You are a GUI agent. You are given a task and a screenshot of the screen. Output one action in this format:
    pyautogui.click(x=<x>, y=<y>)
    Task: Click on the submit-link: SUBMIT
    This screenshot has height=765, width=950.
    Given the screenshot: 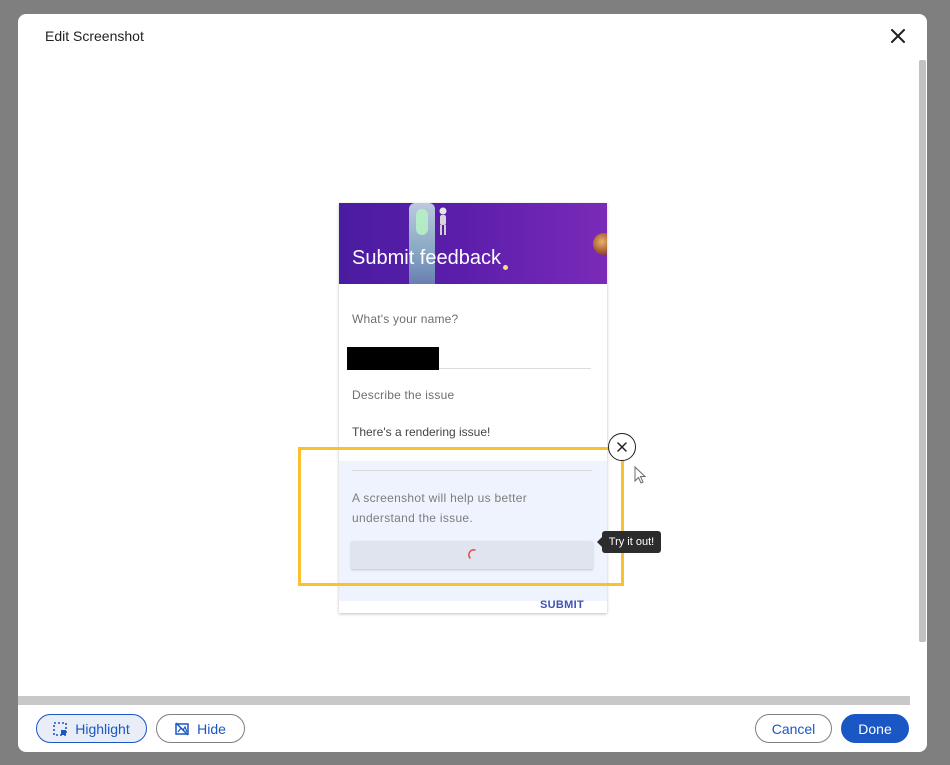 What is the action you would take?
    pyautogui.click(x=562, y=605)
    